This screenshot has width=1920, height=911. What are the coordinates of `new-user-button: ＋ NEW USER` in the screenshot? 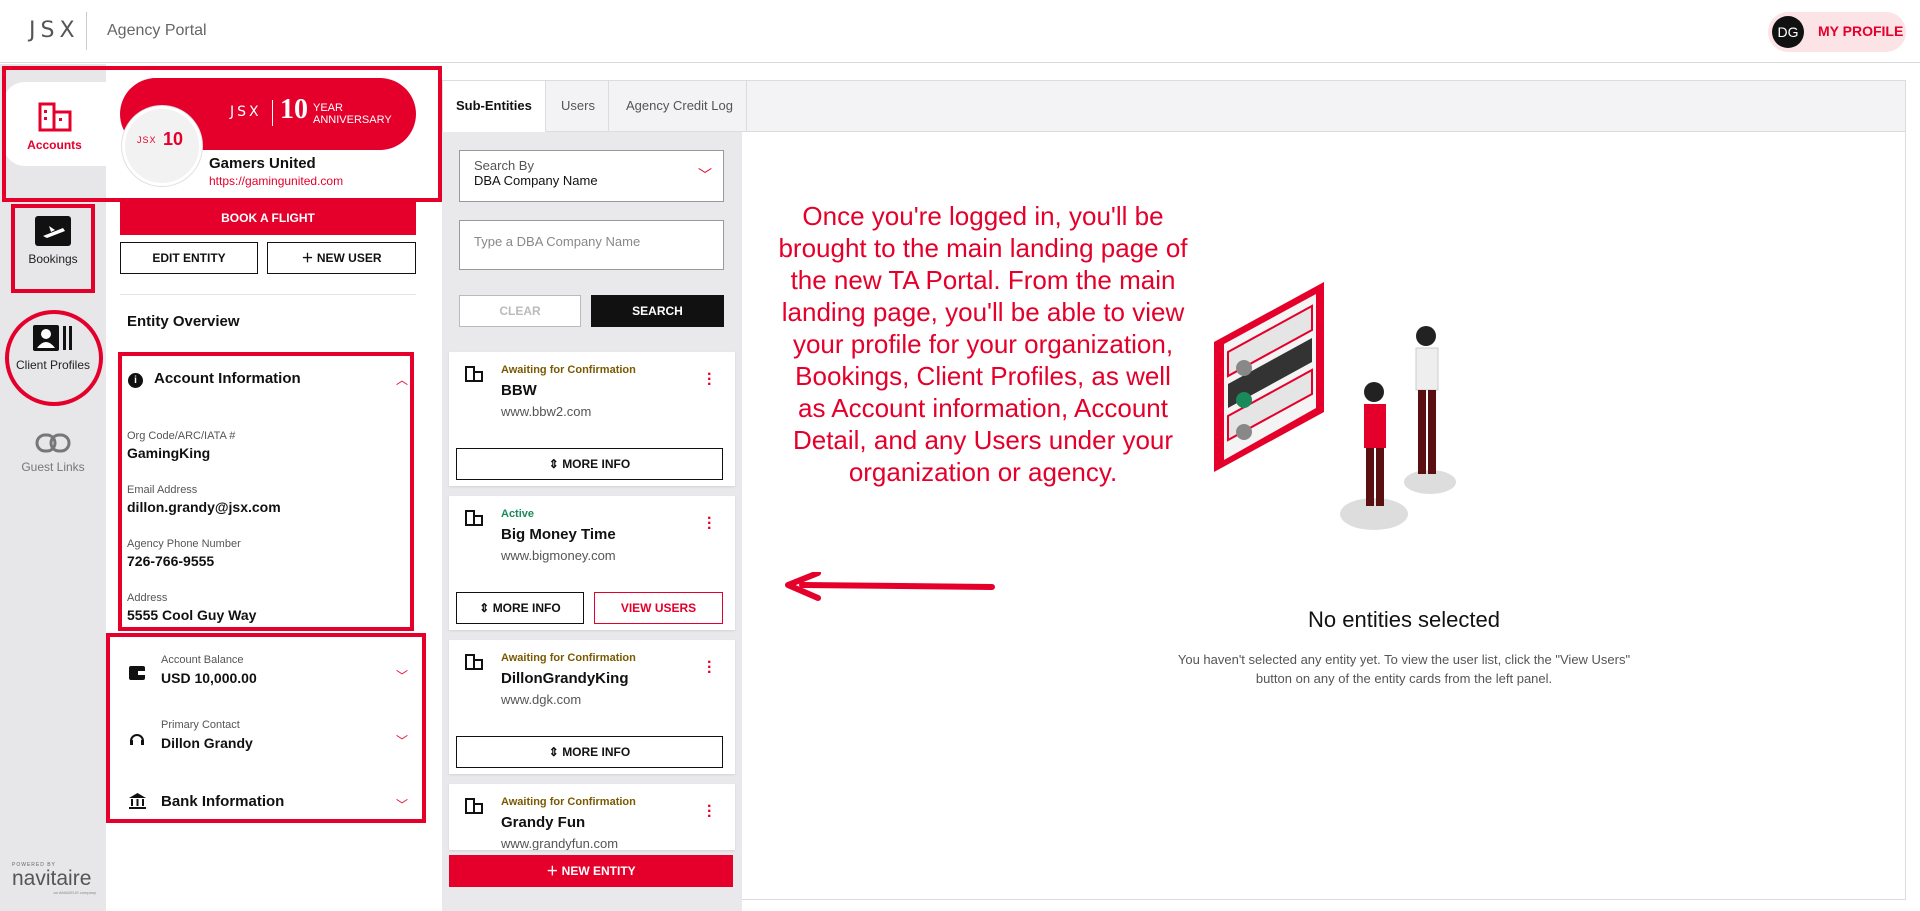 It's located at (341, 258).